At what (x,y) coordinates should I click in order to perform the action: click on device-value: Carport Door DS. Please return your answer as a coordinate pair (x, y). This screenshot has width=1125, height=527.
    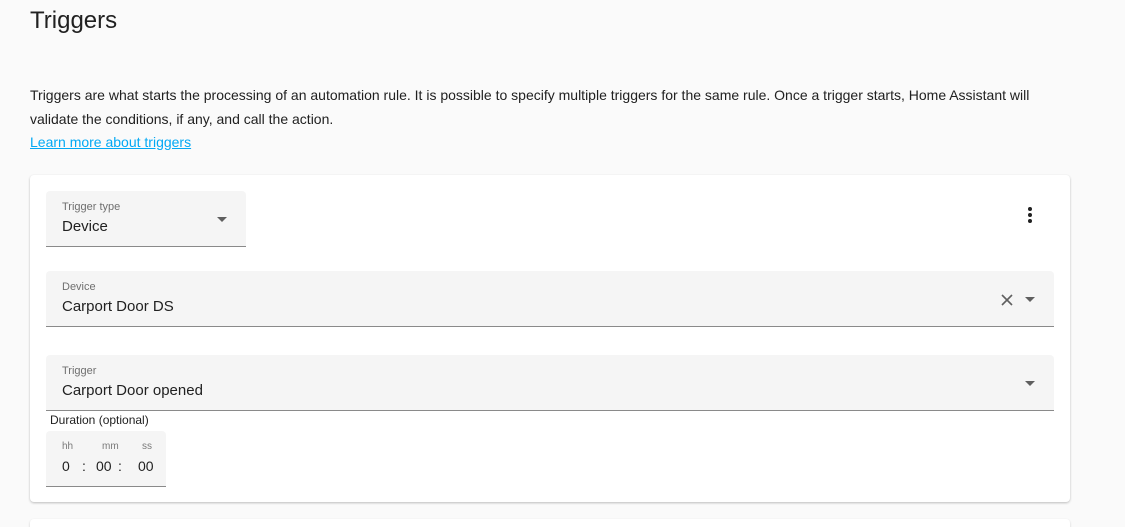
    Looking at the image, I should click on (118, 306).